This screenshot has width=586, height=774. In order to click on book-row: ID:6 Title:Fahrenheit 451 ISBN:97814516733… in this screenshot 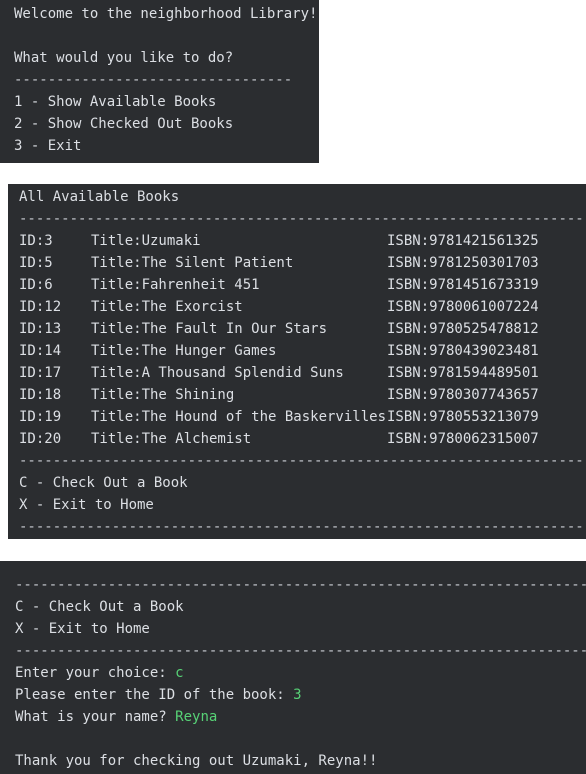, I will do `click(302, 285)`.